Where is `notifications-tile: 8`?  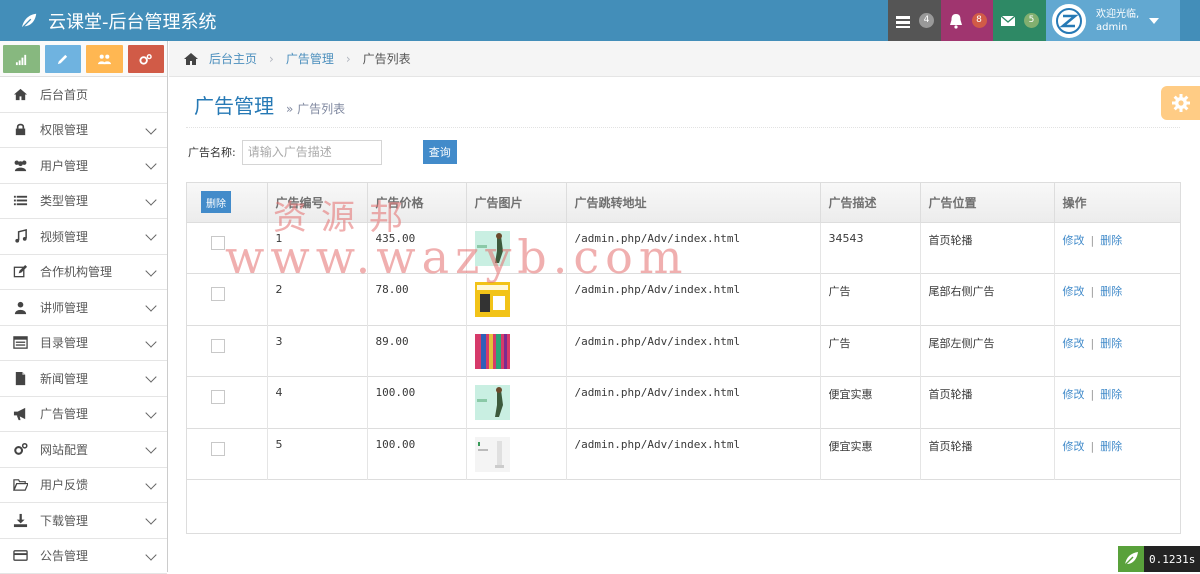
notifications-tile: 8 is located at coordinates (967, 20).